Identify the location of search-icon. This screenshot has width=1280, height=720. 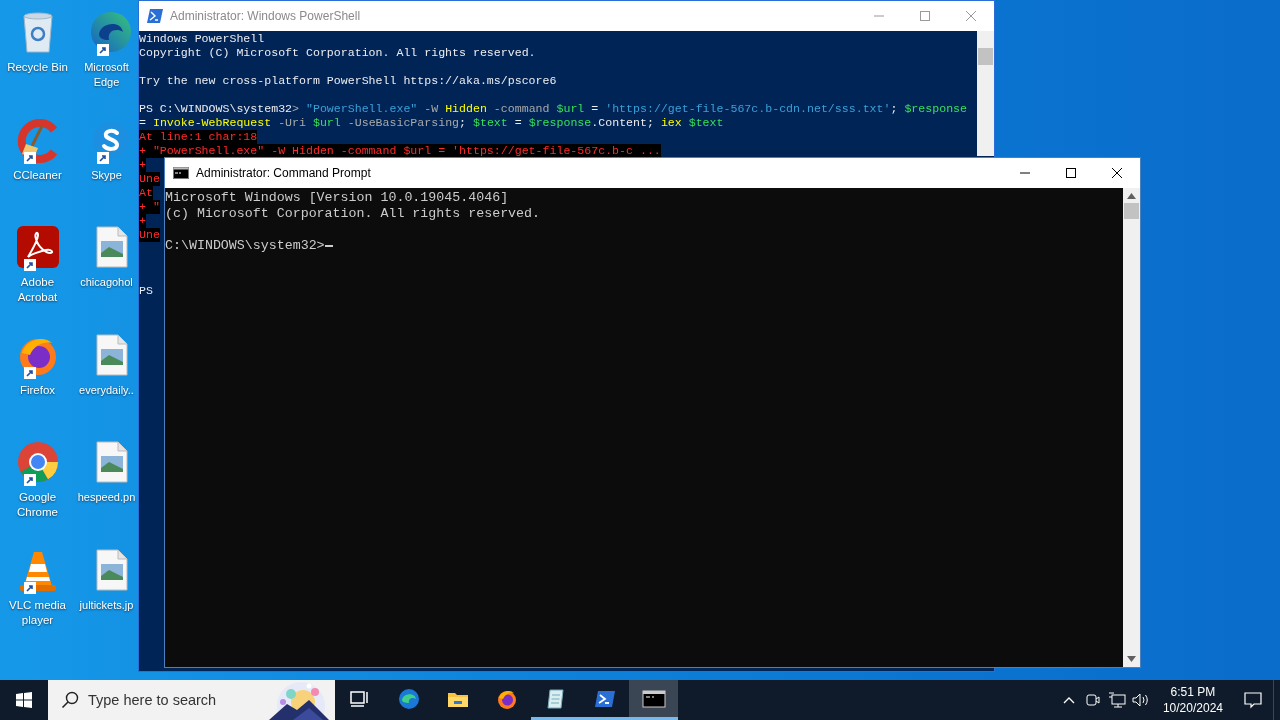
(70, 700).